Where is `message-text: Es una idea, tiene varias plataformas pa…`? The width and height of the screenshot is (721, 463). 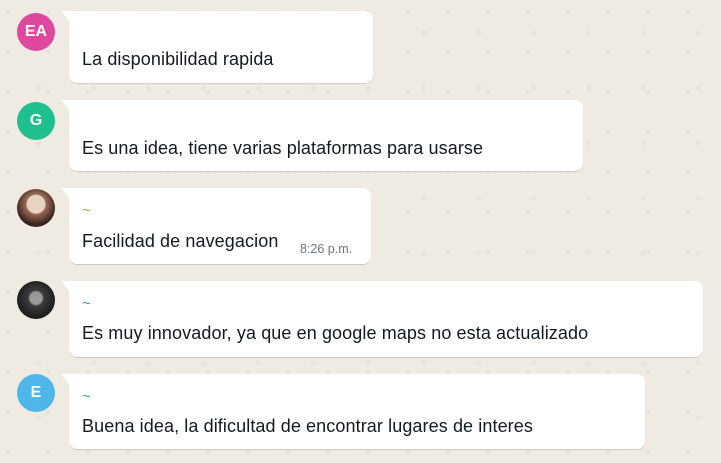 message-text: Es una idea, tiene varias plataformas pa… is located at coordinates (283, 148).